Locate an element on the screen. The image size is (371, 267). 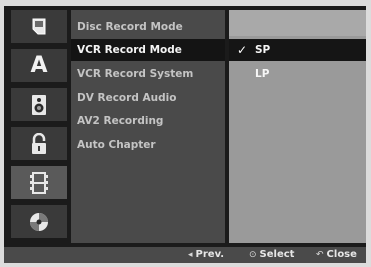
dvd-disc-icon is located at coordinates (39, 222).